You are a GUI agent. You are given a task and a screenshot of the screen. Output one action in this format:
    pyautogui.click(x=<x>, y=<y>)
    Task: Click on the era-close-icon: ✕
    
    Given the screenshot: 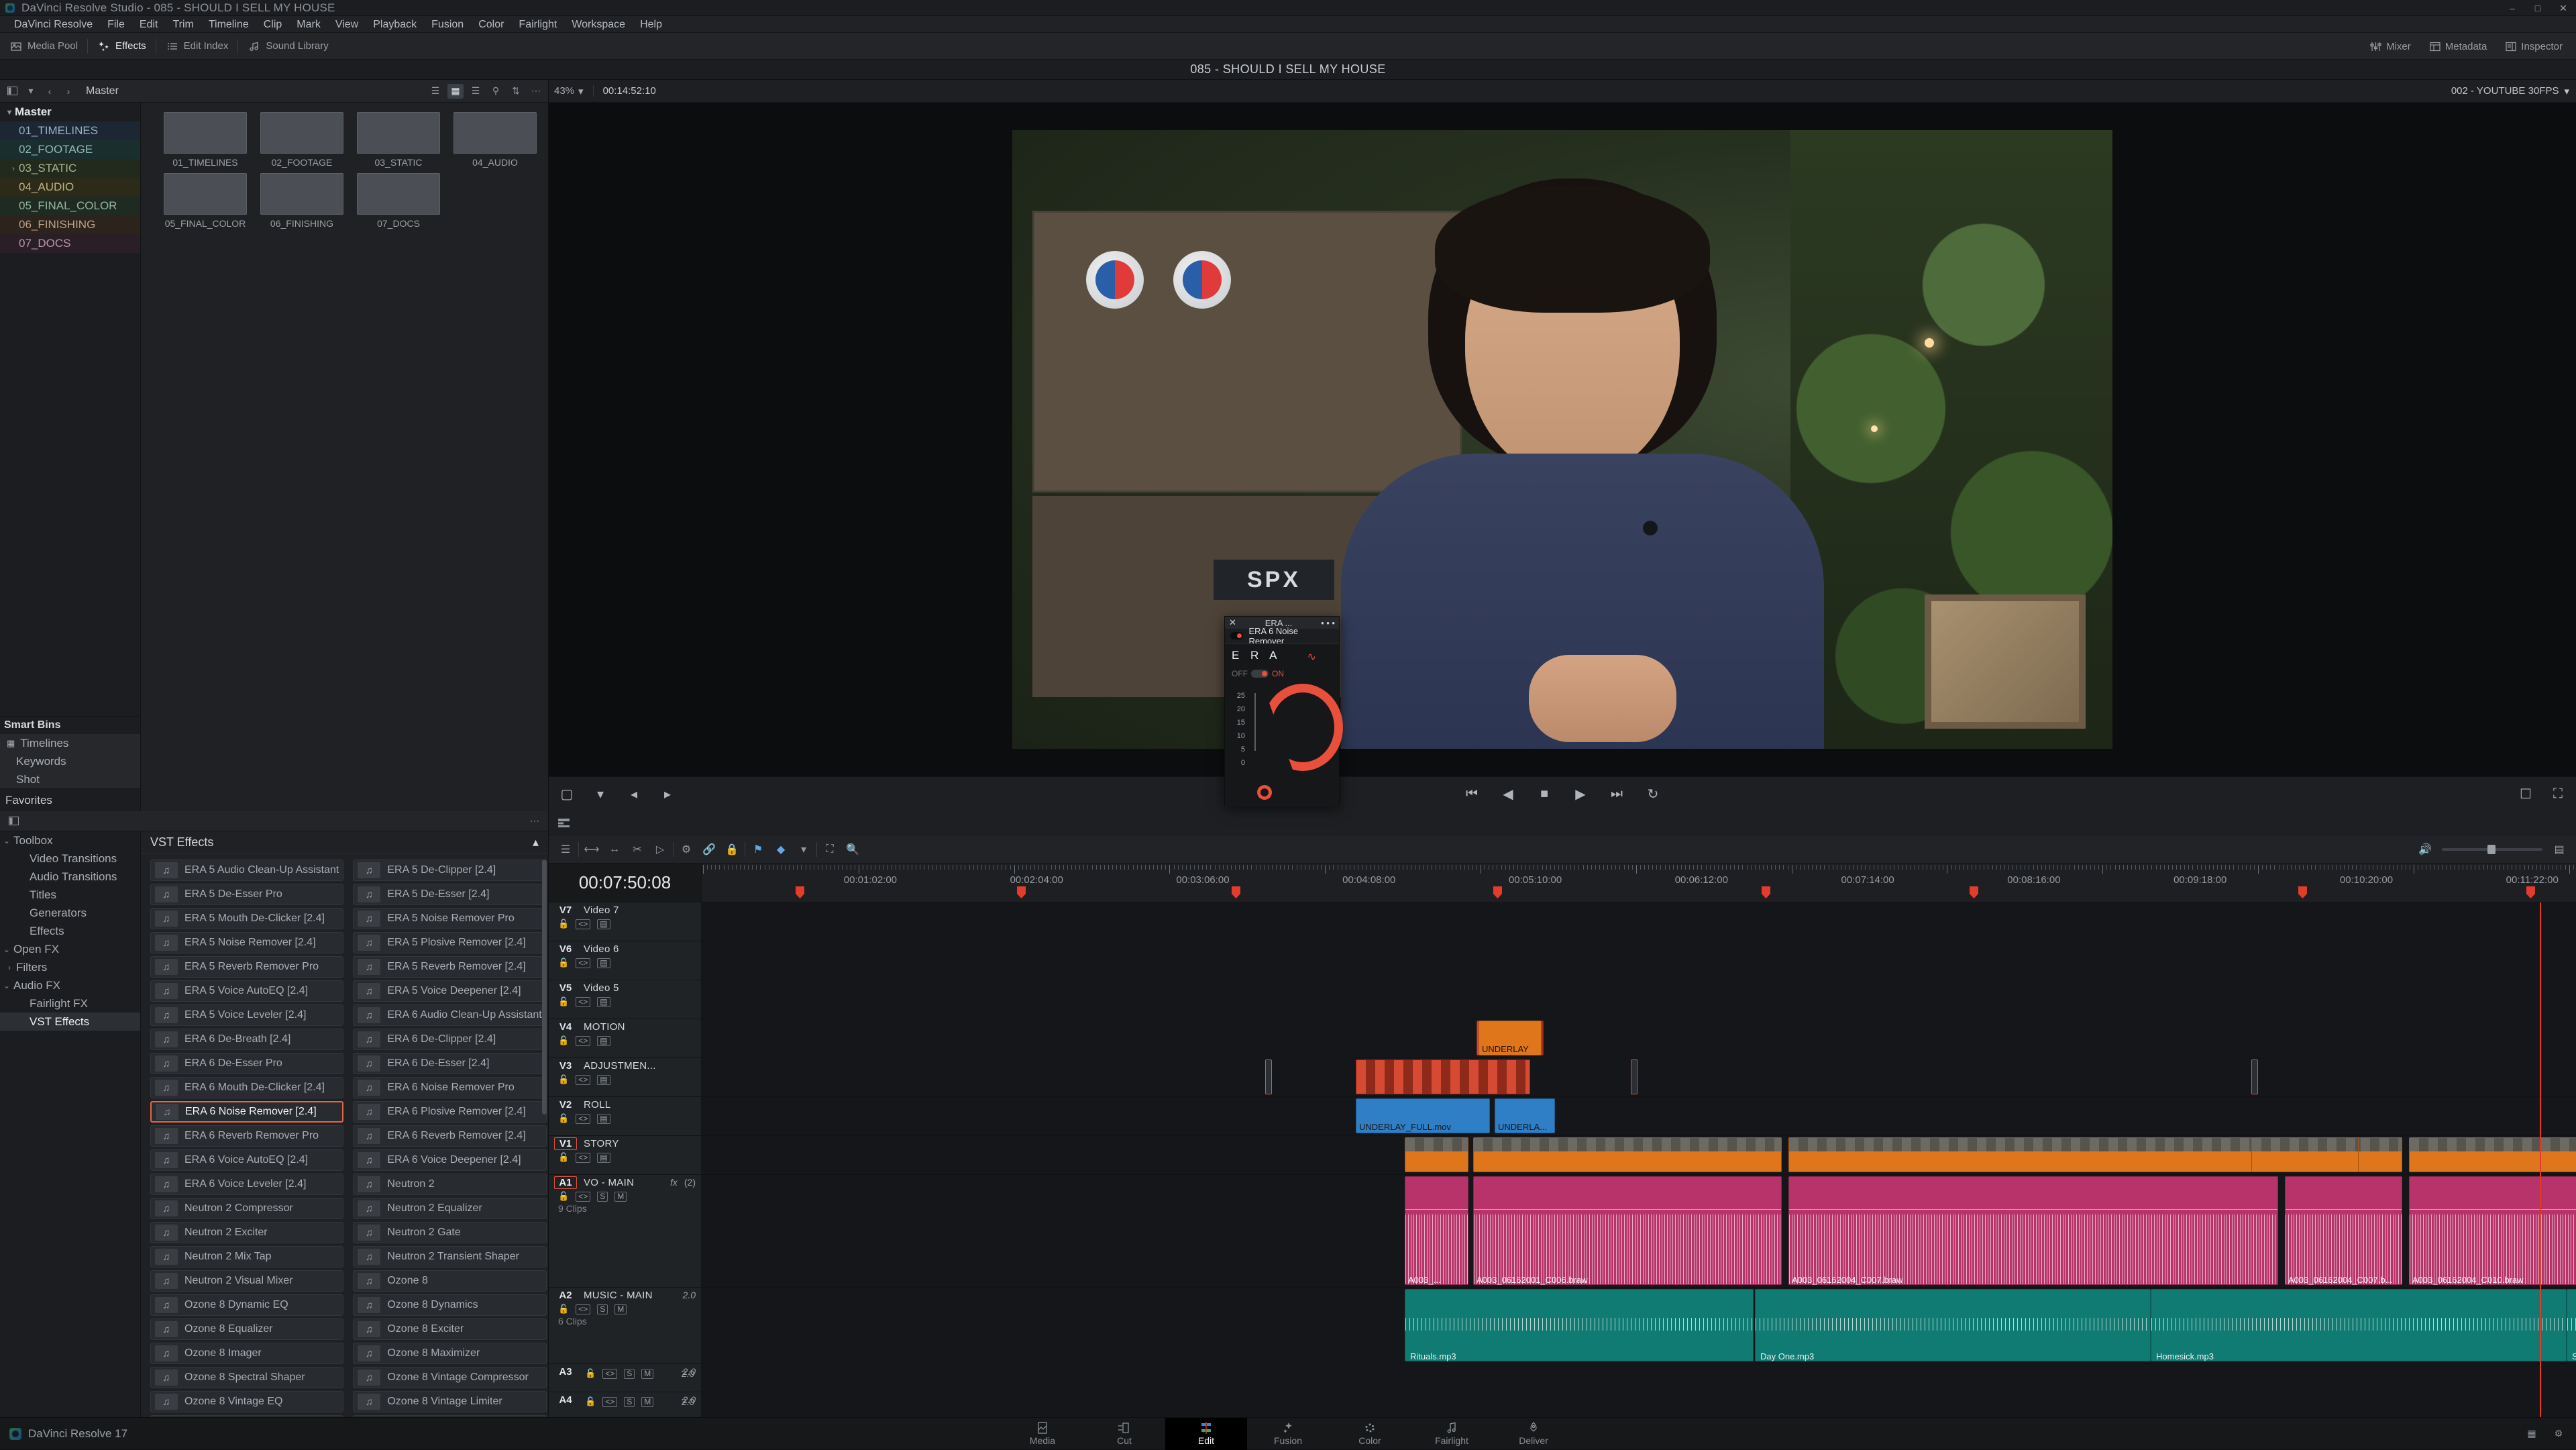 What is the action you would take?
    pyautogui.click(x=1232, y=622)
    